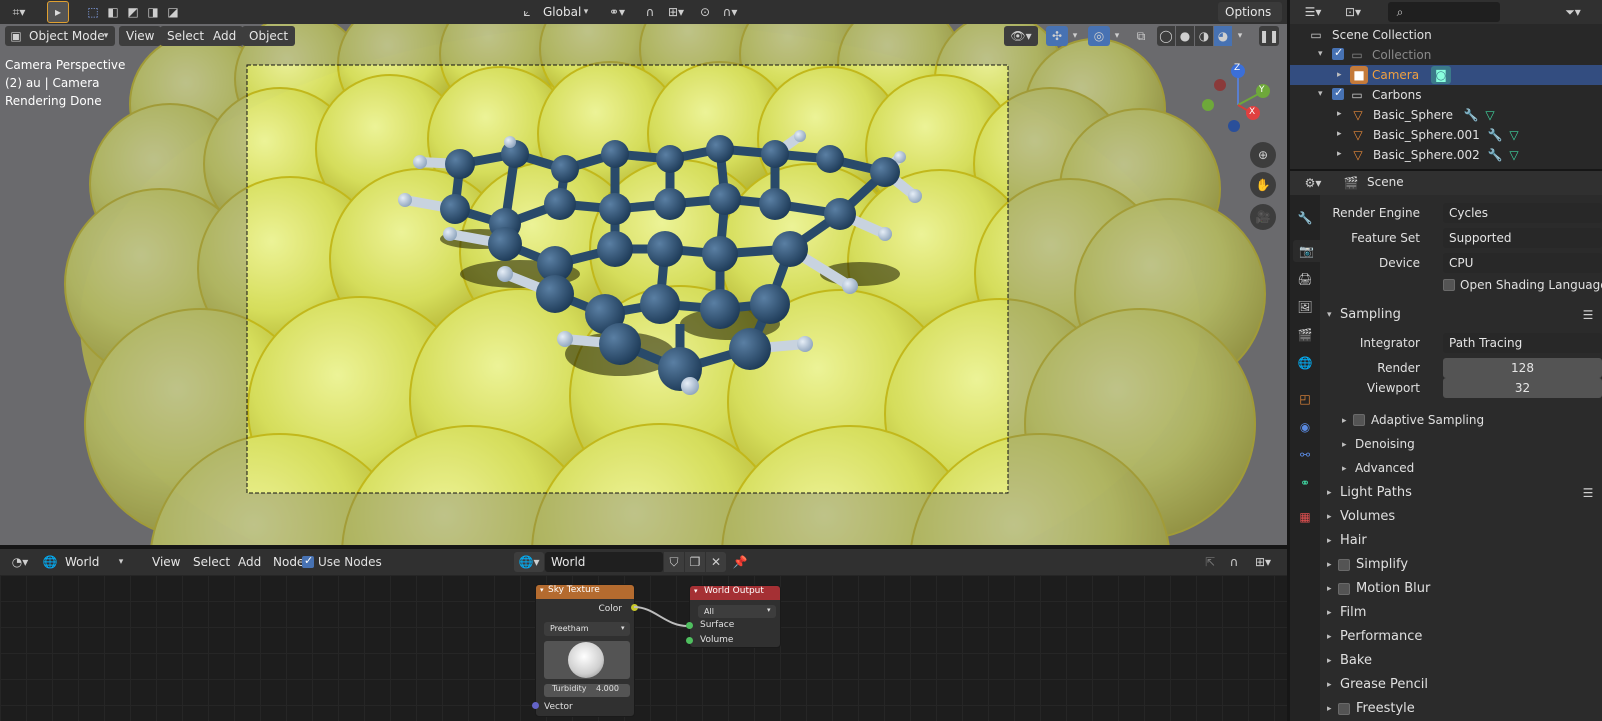 This screenshot has height=721, width=1602. Describe the element at coordinates (1393, 588) in the screenshot. I see `motion-blur-panel: Motion Blur` at that location.